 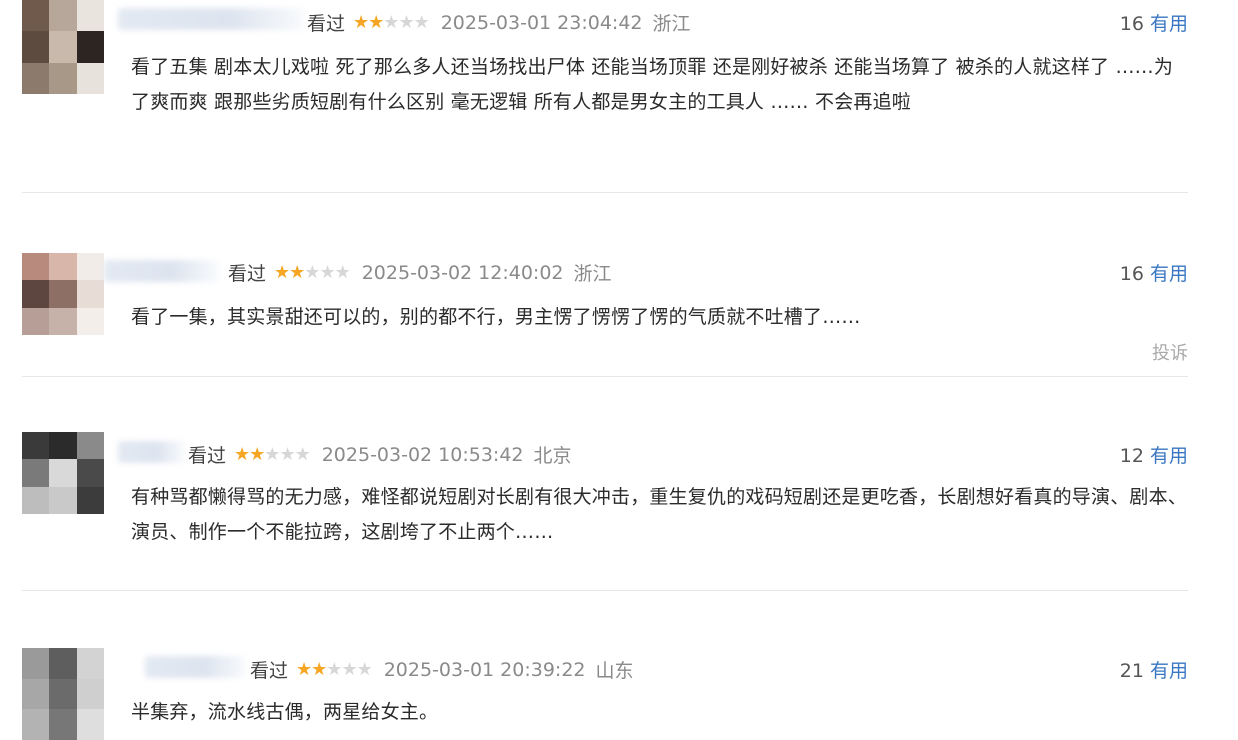 What do you see at coordinates (1170, 352) in the screenshot?
I see `report-button: 投诉` at bounding box center [1170, 352].